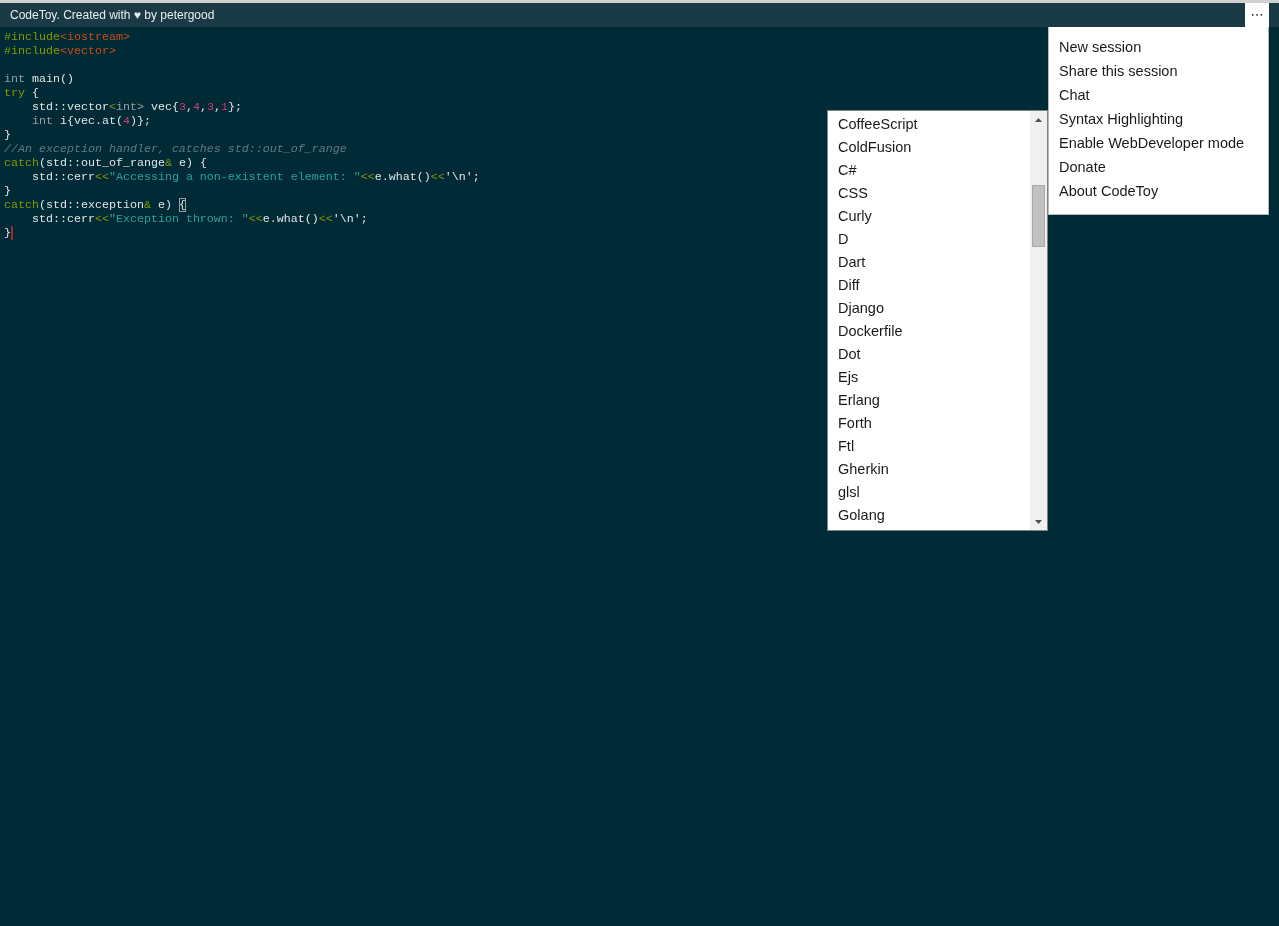  What do you see at coordinates (929, 216) in the screenshot?
I see `language-option: Curly` at bounding box center [929, 216].